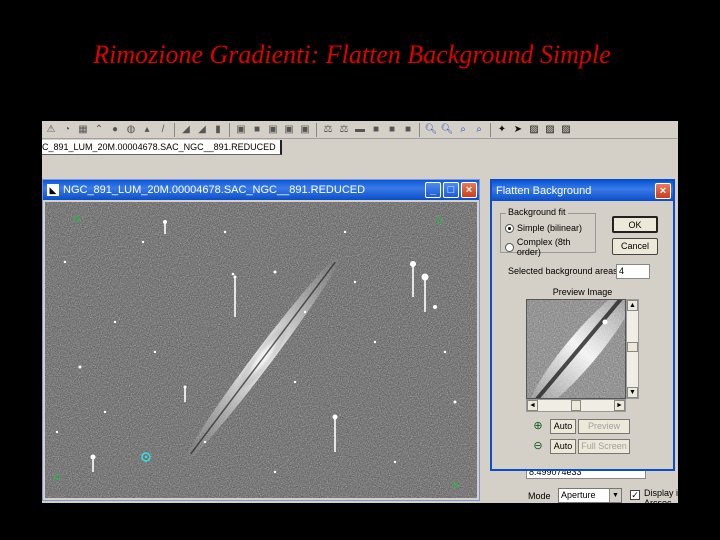 The image size is (720, 540). I want to click on auto-button-1: Auto, so click(563, 426).